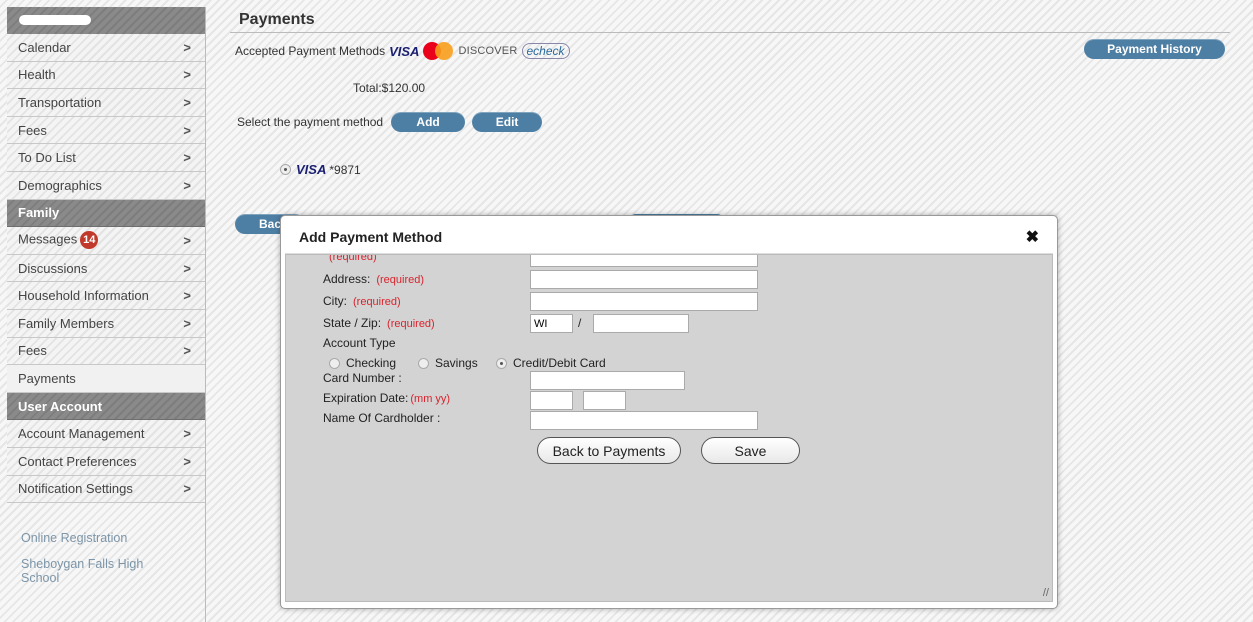  I want to click on expiration-label: Expiration Date: (mm yy), so click(386, 398).